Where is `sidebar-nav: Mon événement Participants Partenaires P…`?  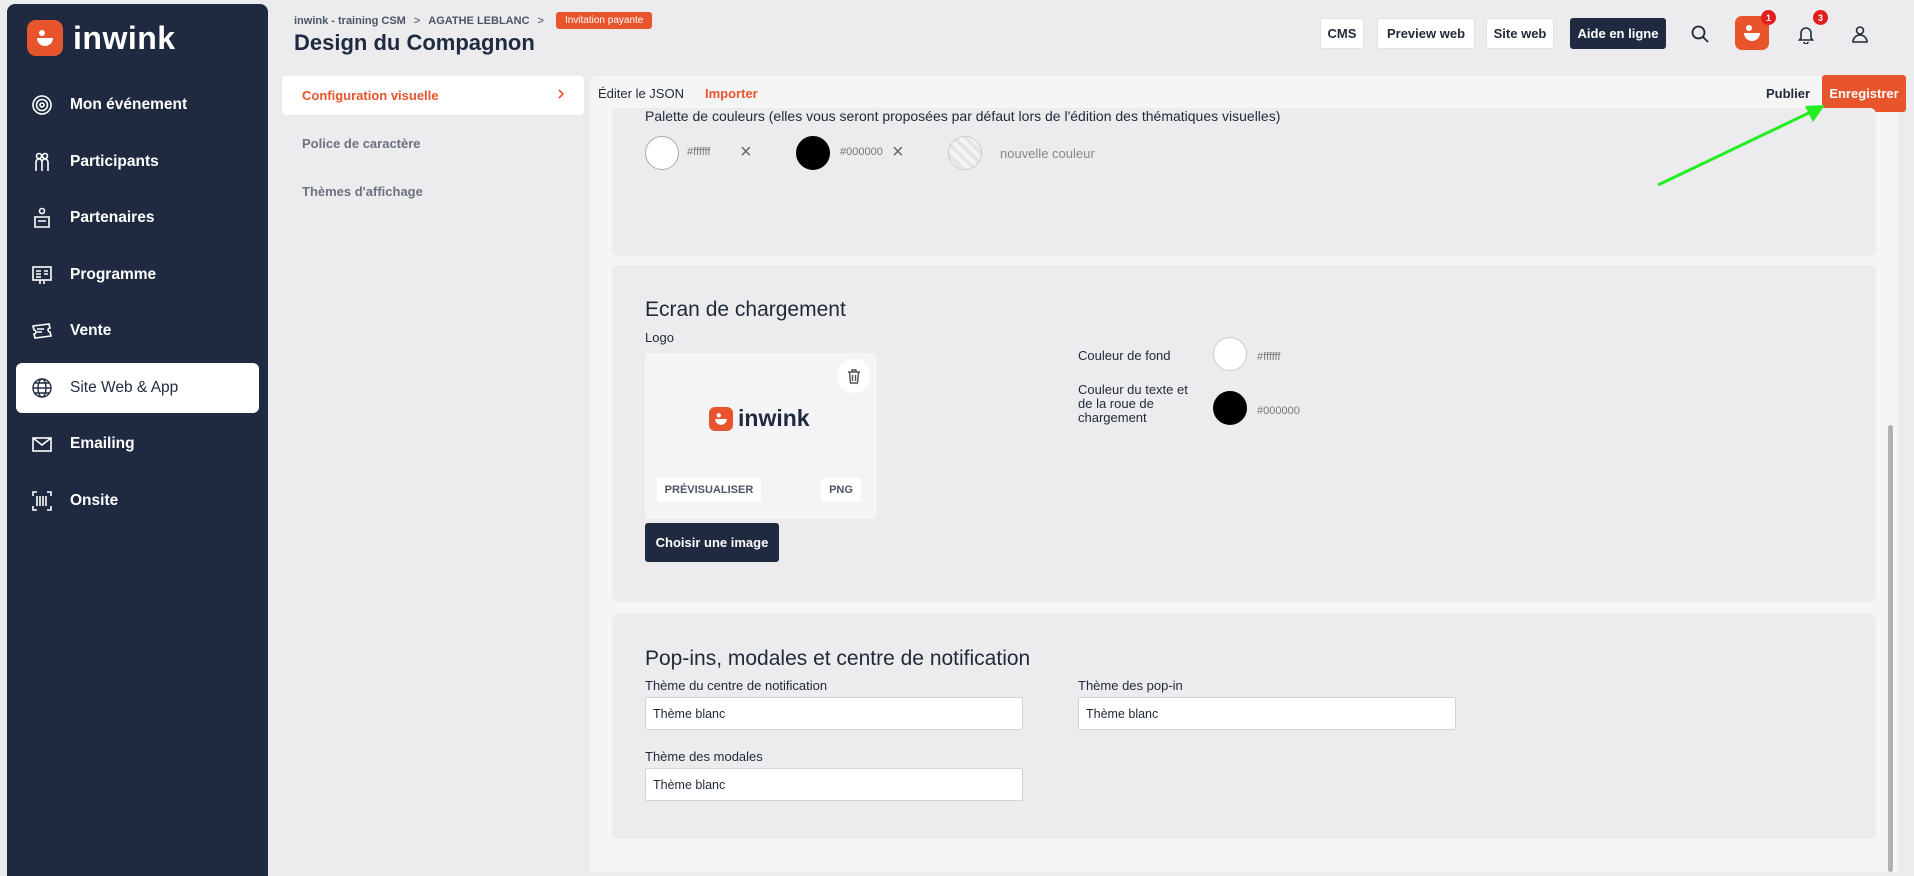 sidebar-nav: Mon événement Participants Partenaires P… is located at coordinates (137, 306).